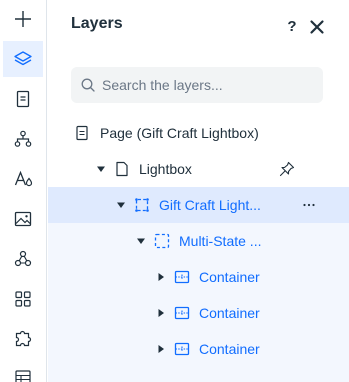  I want to click on layers-button, so click(23, 59).